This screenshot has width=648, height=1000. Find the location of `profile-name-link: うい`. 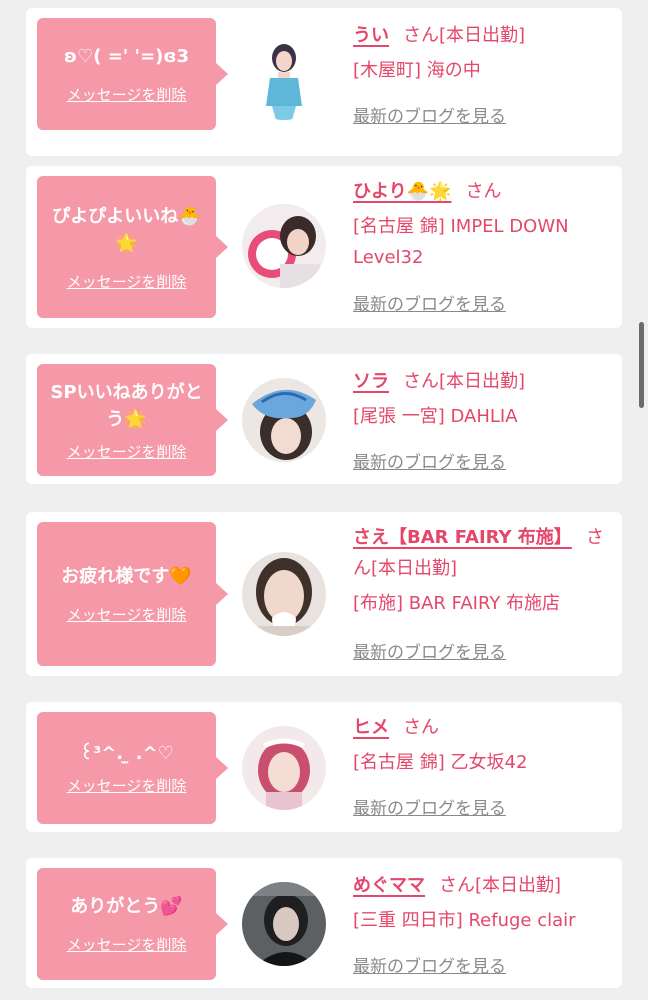

profile-name-link: うい is located at coordinates (371, 35).